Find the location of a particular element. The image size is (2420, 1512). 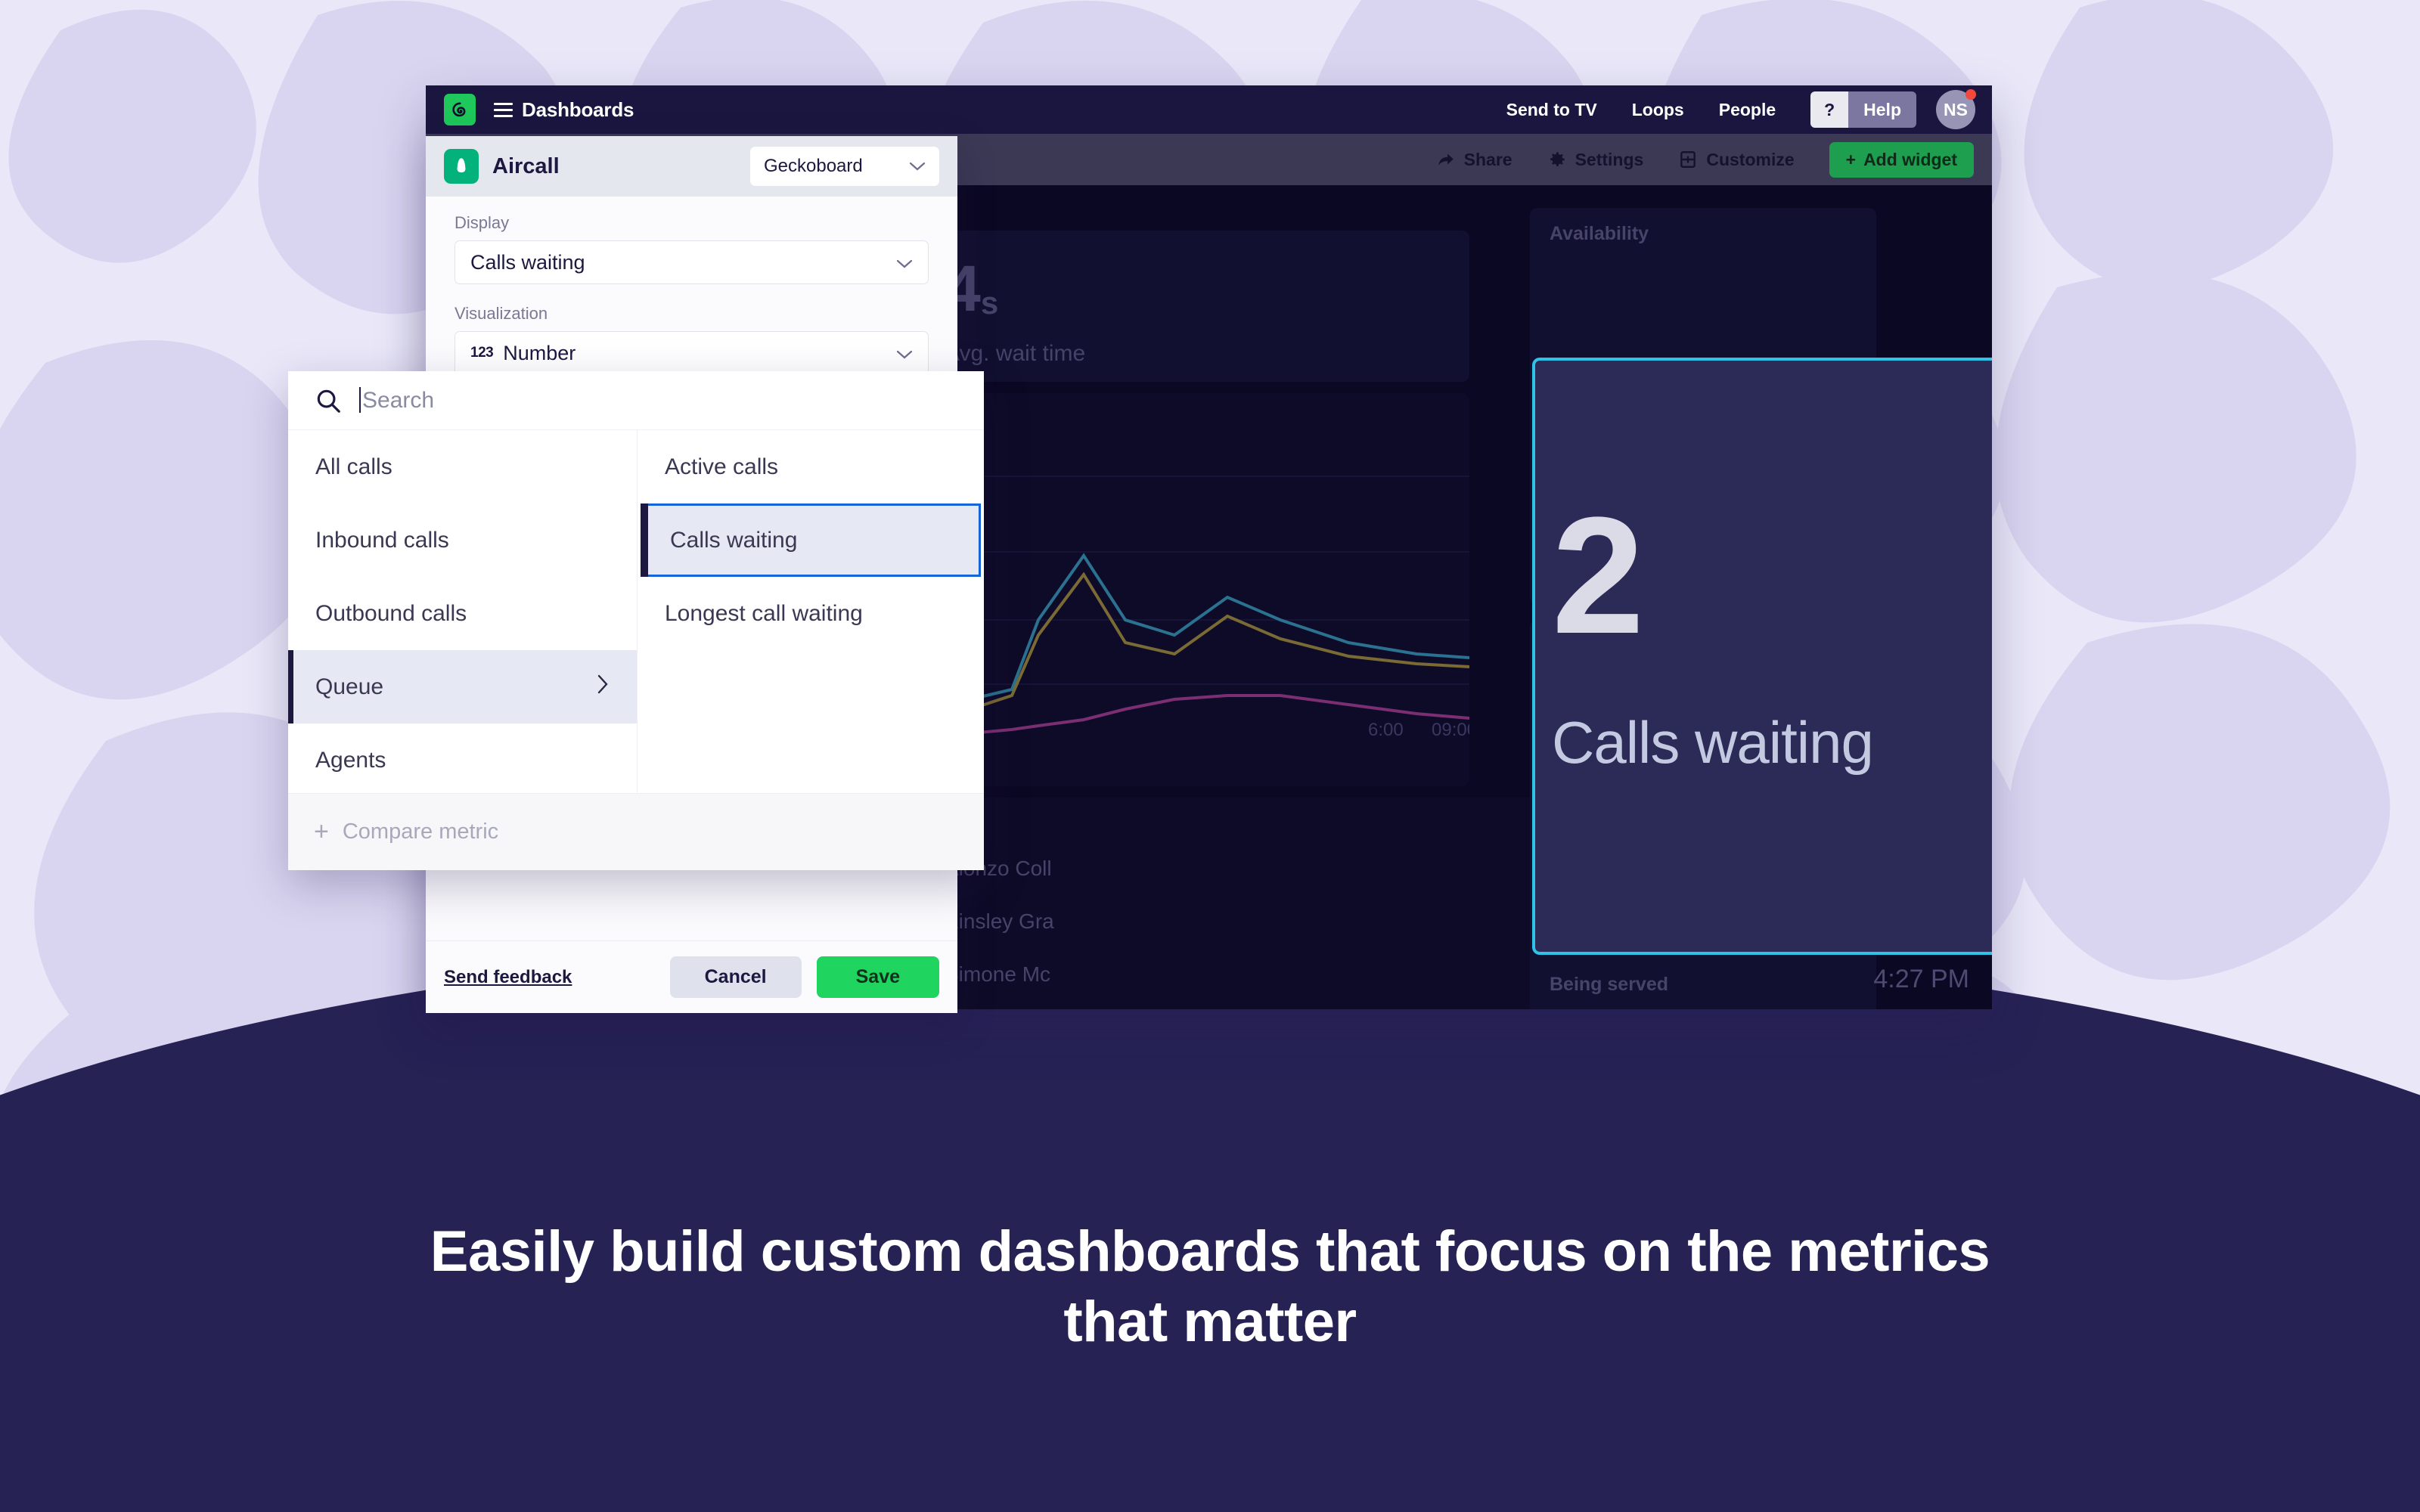

integration-name: Aircall is located at coordinates (526, 165).